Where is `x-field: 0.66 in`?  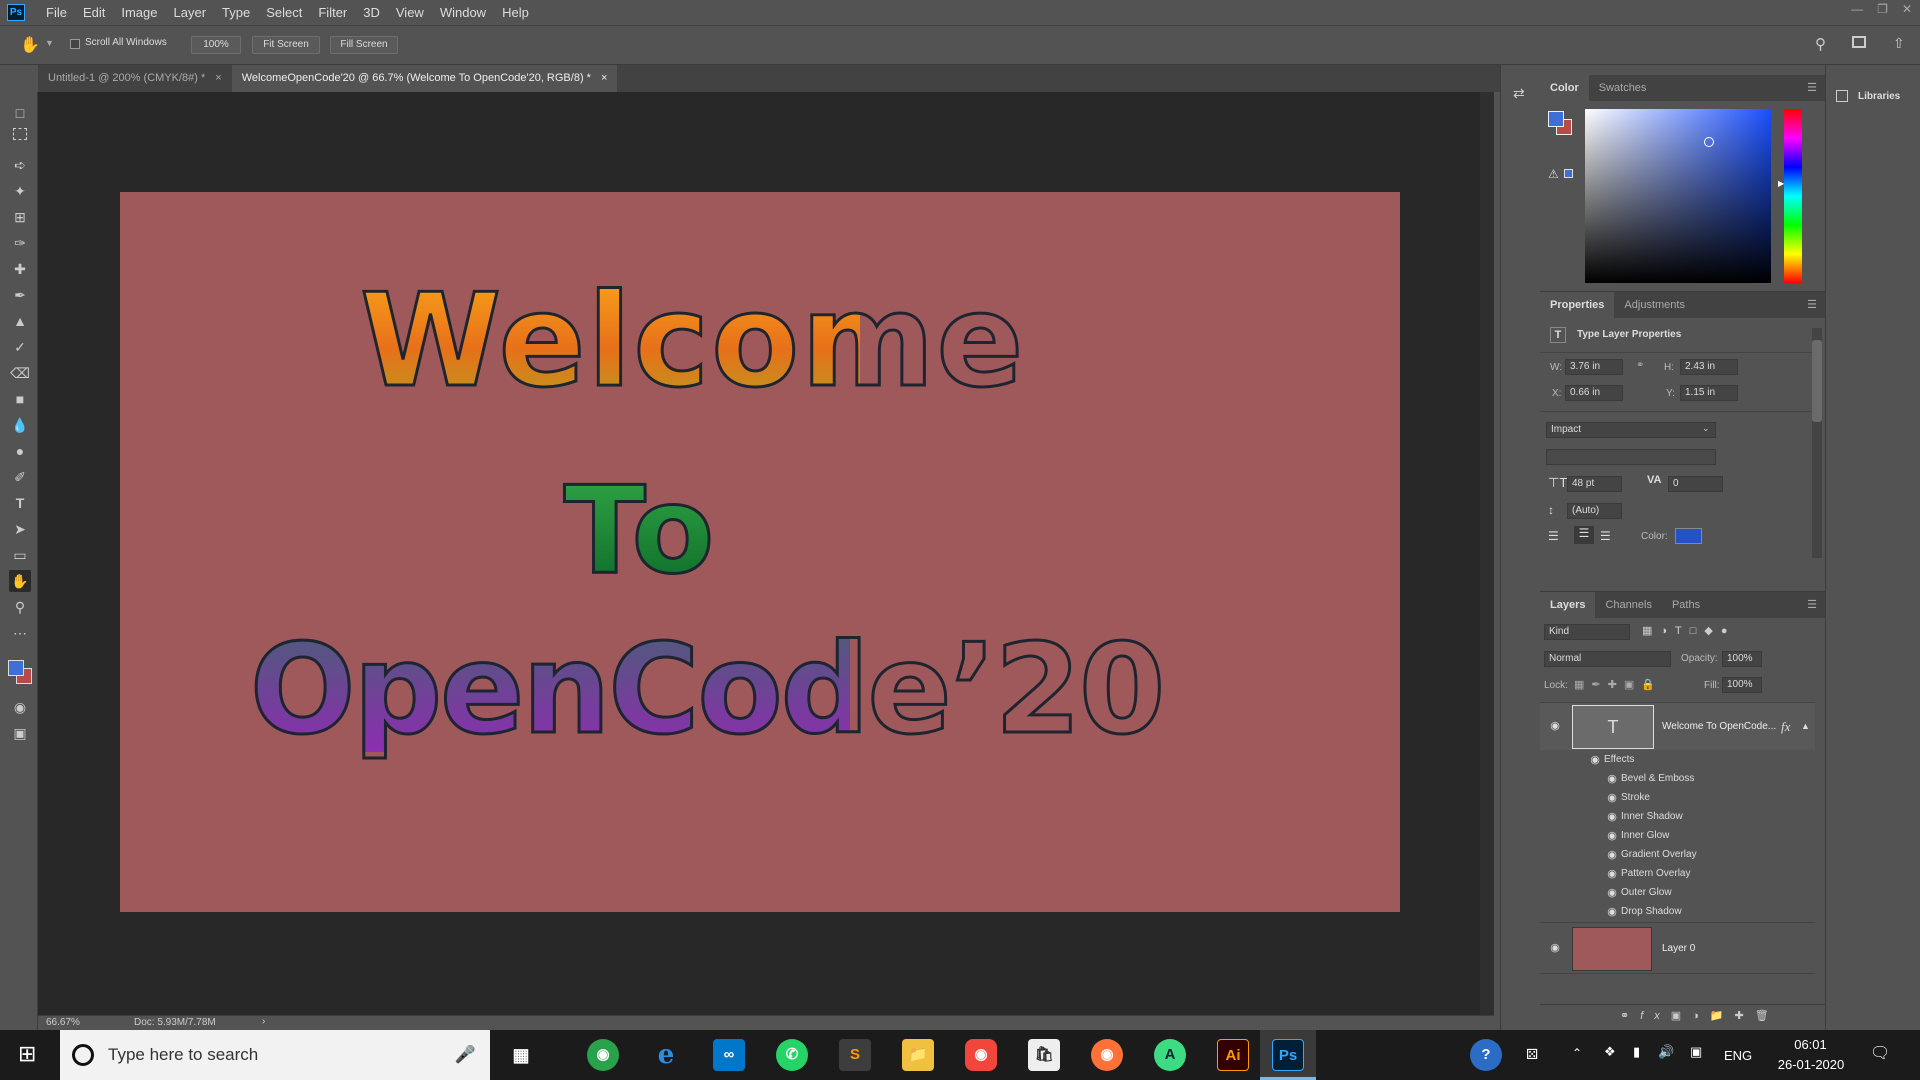
x-field: 0.66 in is located at coordinates (1594, 393).